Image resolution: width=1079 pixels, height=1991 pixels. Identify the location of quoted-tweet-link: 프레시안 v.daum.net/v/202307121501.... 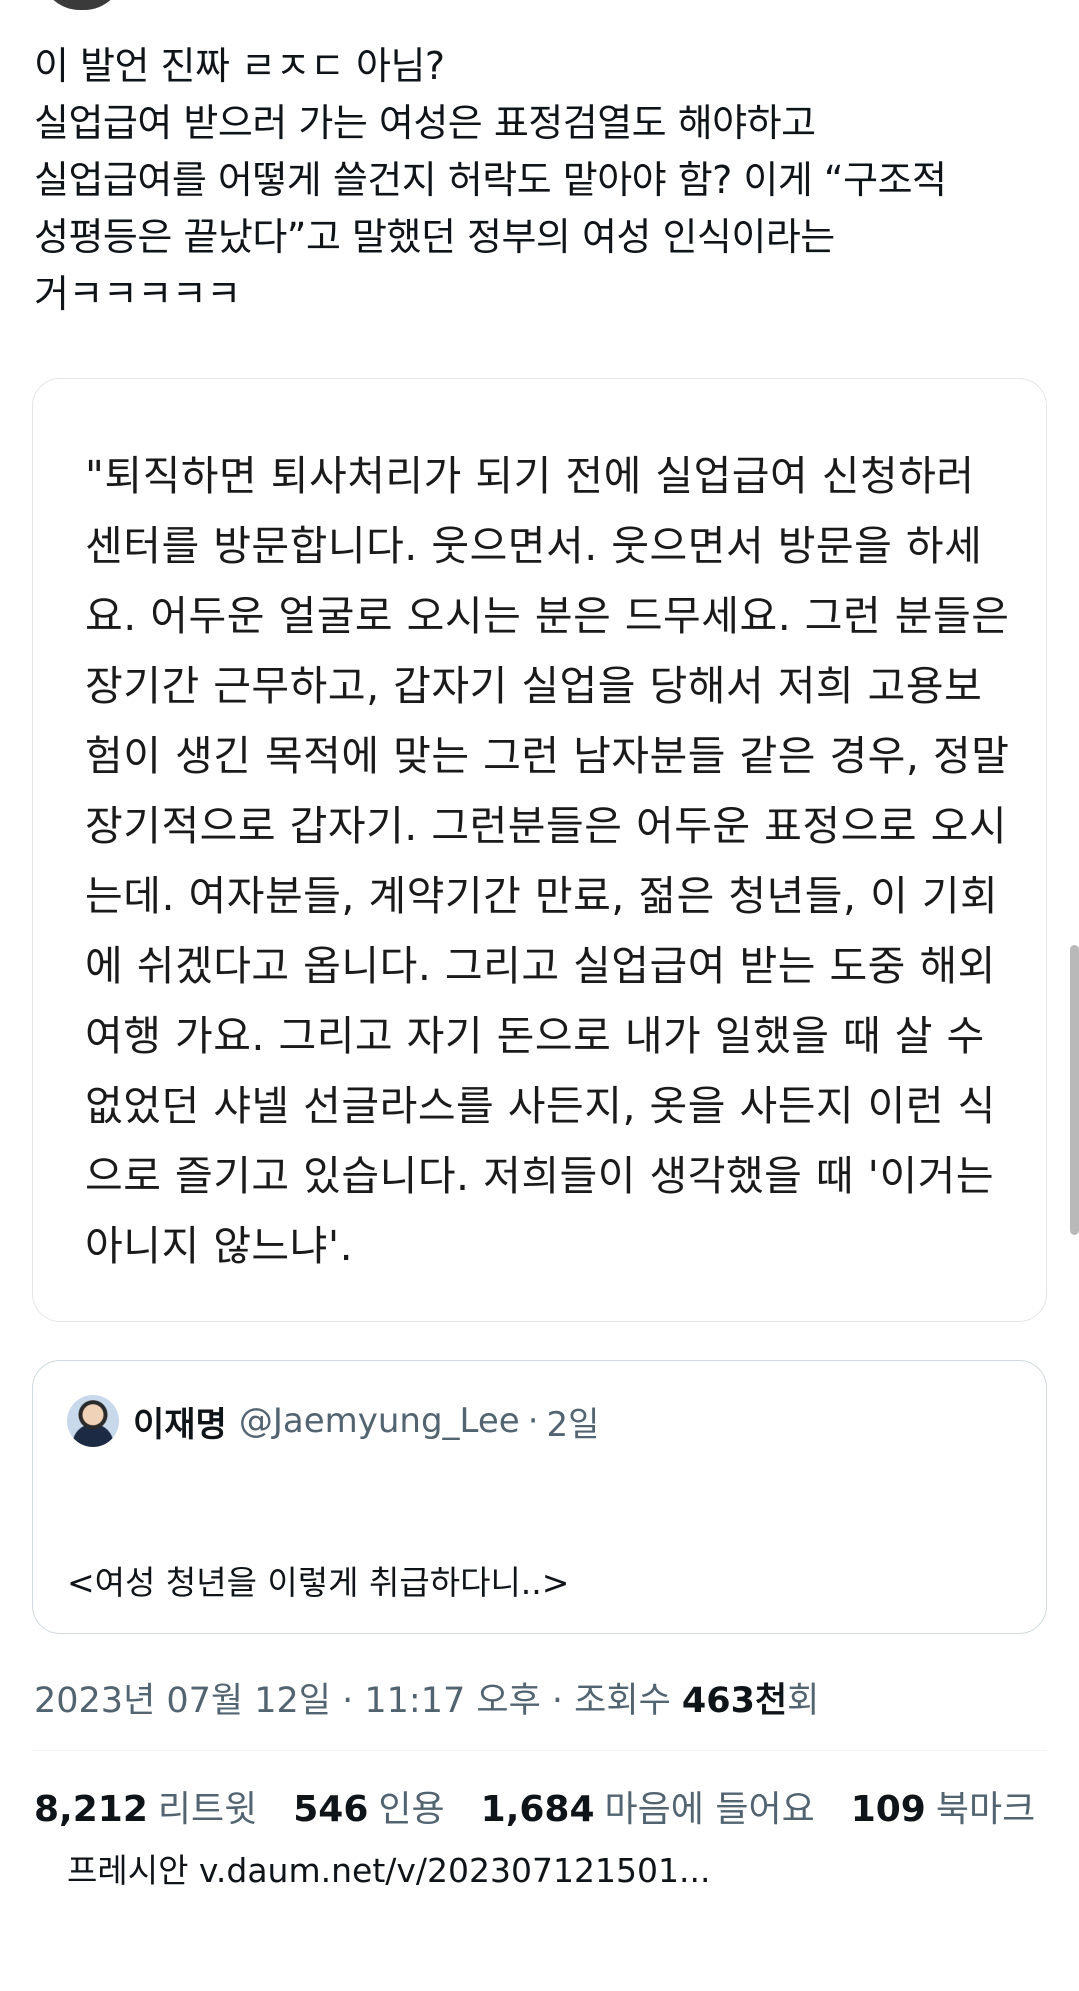
(537, 1871).